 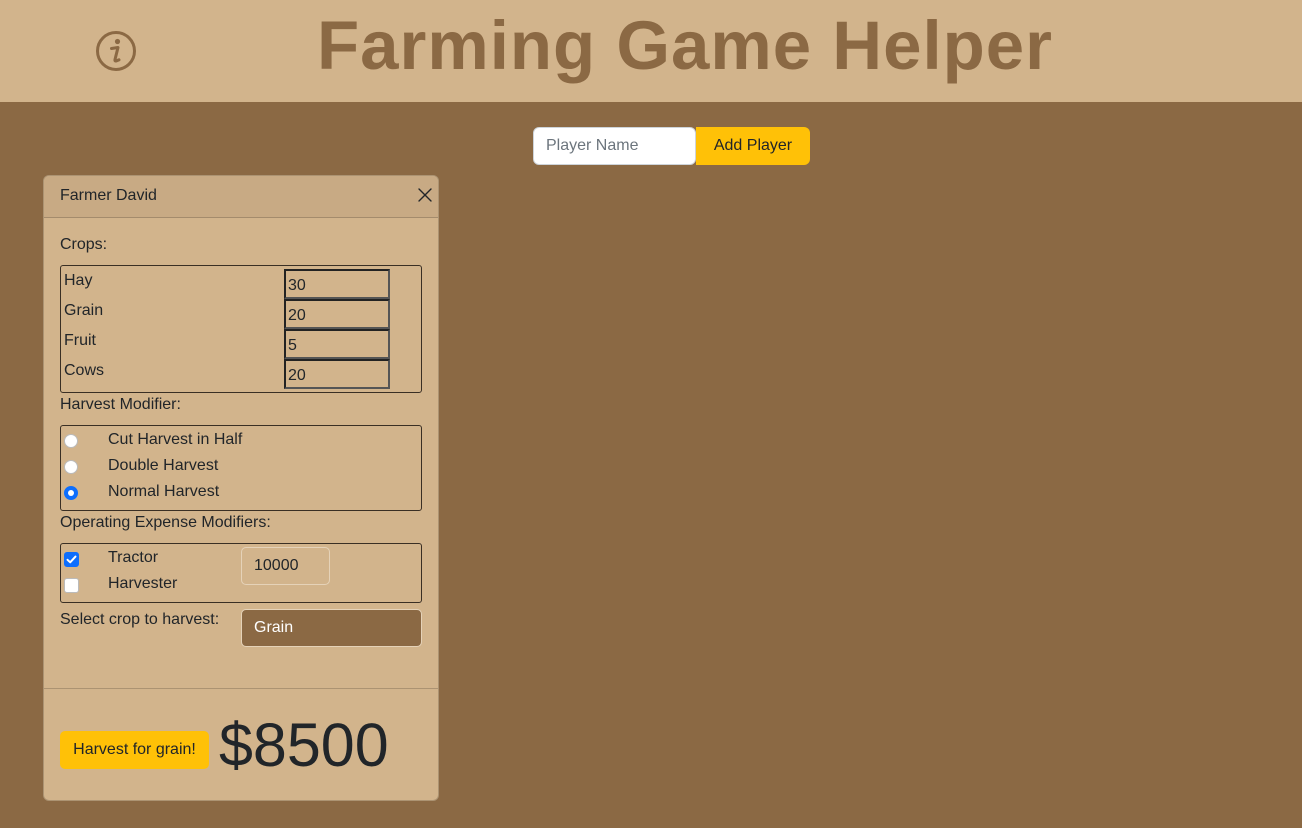 I want to click on page-title: Farming Game Helper, so click(x=685, y=45).